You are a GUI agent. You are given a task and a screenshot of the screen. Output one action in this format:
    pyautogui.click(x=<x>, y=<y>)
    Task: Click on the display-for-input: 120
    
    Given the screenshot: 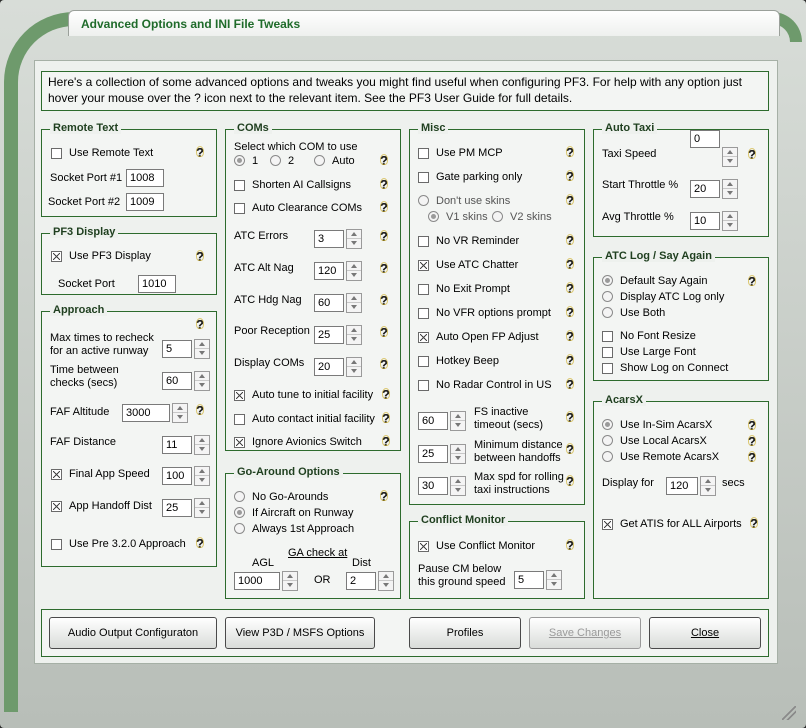 What is the action you would take?
    pyautogui.click(x=682, y=486)
    